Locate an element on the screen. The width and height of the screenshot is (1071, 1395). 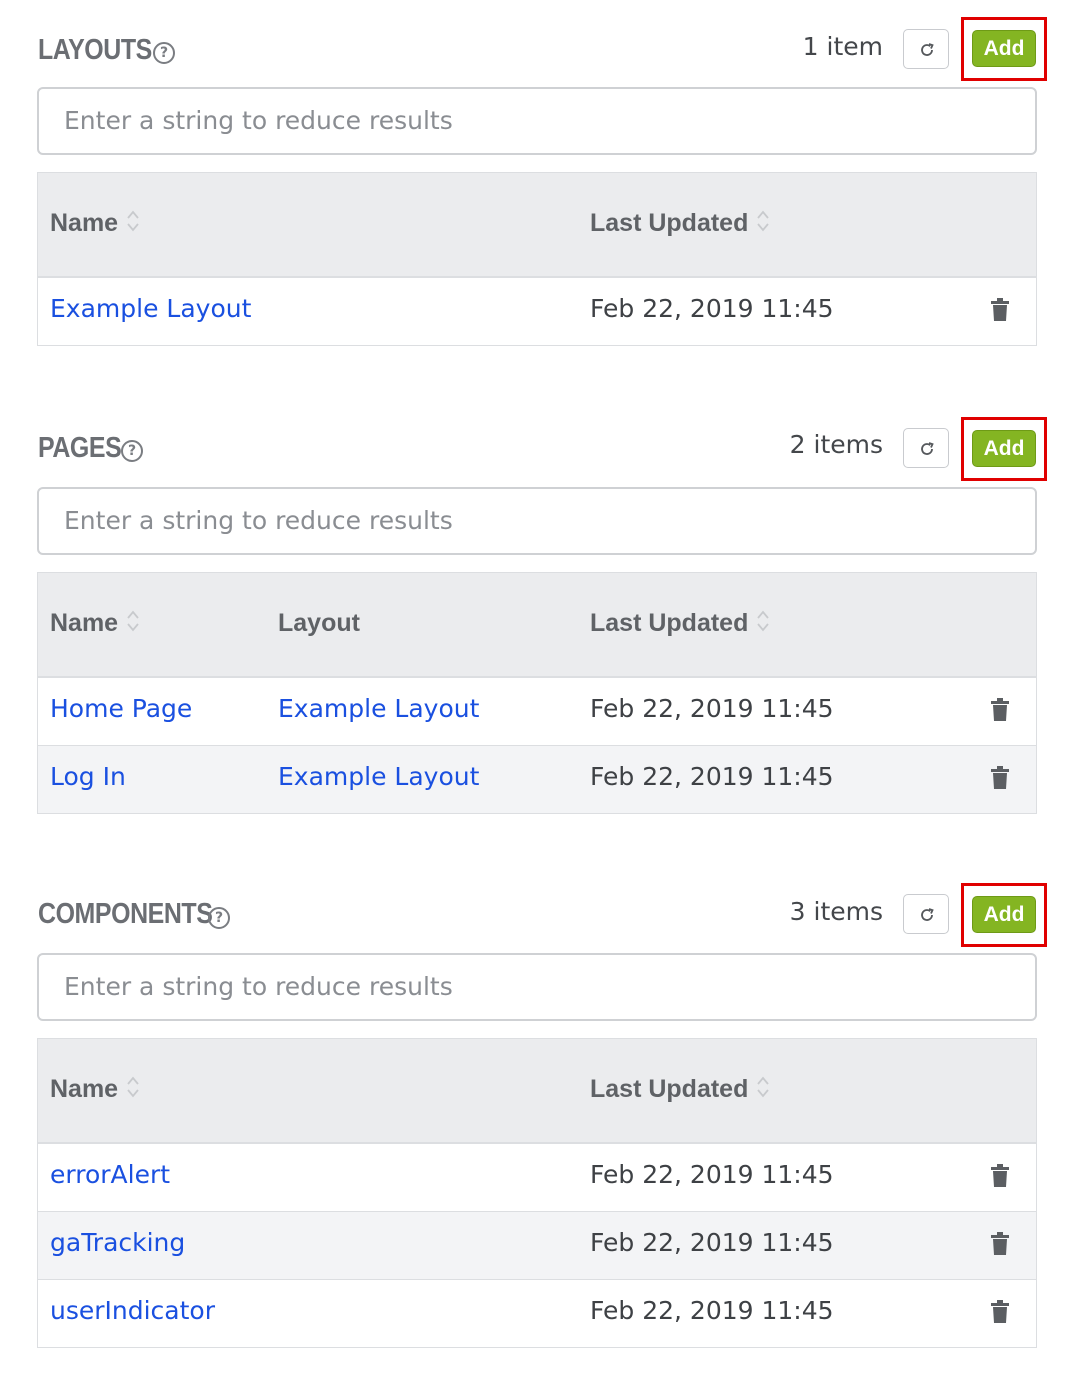
name-link: gaTracking is located at coordinates (117, 1245).